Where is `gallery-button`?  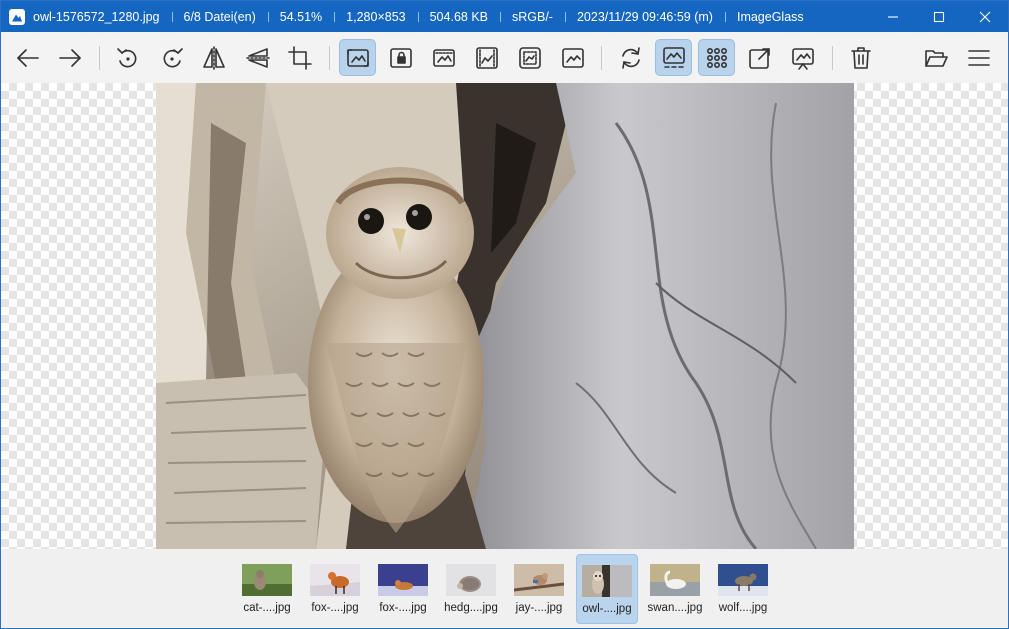 gallery-button is located at coordinates (716, 57).